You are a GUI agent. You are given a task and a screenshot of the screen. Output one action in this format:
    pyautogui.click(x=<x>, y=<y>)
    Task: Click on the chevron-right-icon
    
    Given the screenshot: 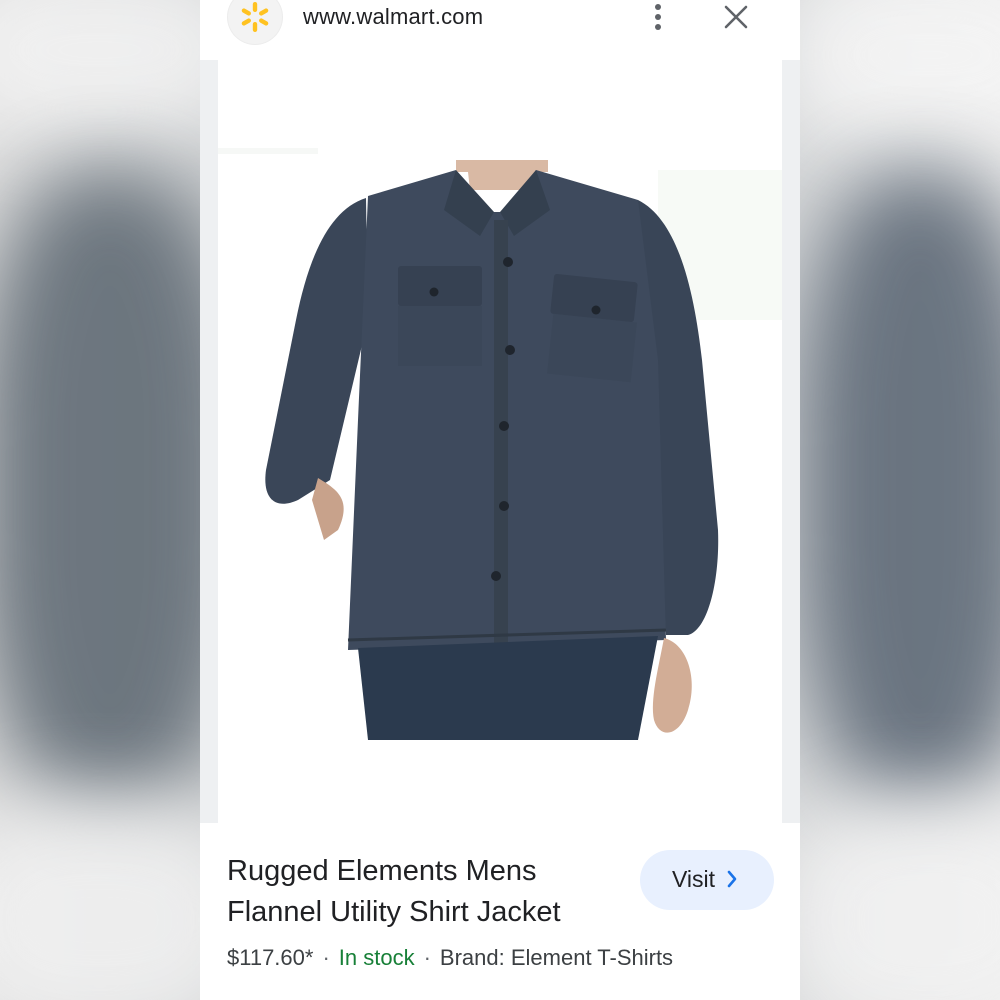 What is the action you would take?
    pyautogui.click(x=732, y=881)
    